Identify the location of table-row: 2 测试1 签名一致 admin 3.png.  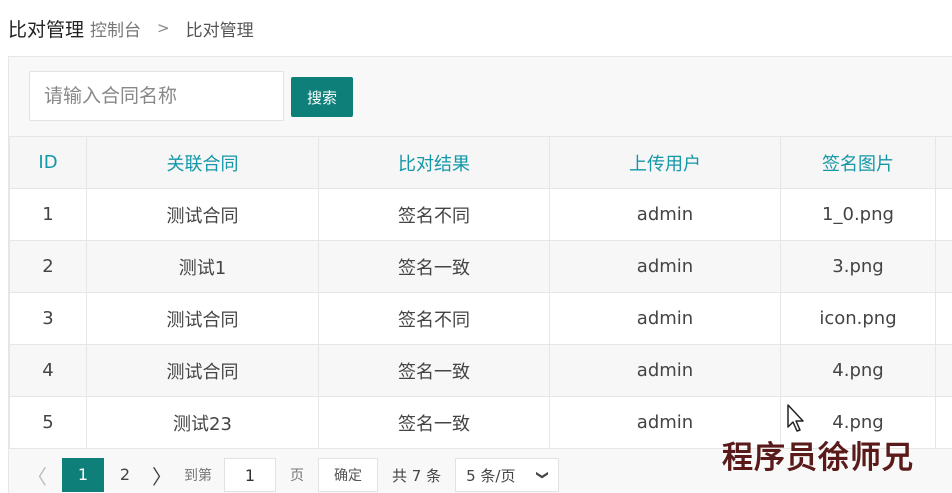
(480, 266).